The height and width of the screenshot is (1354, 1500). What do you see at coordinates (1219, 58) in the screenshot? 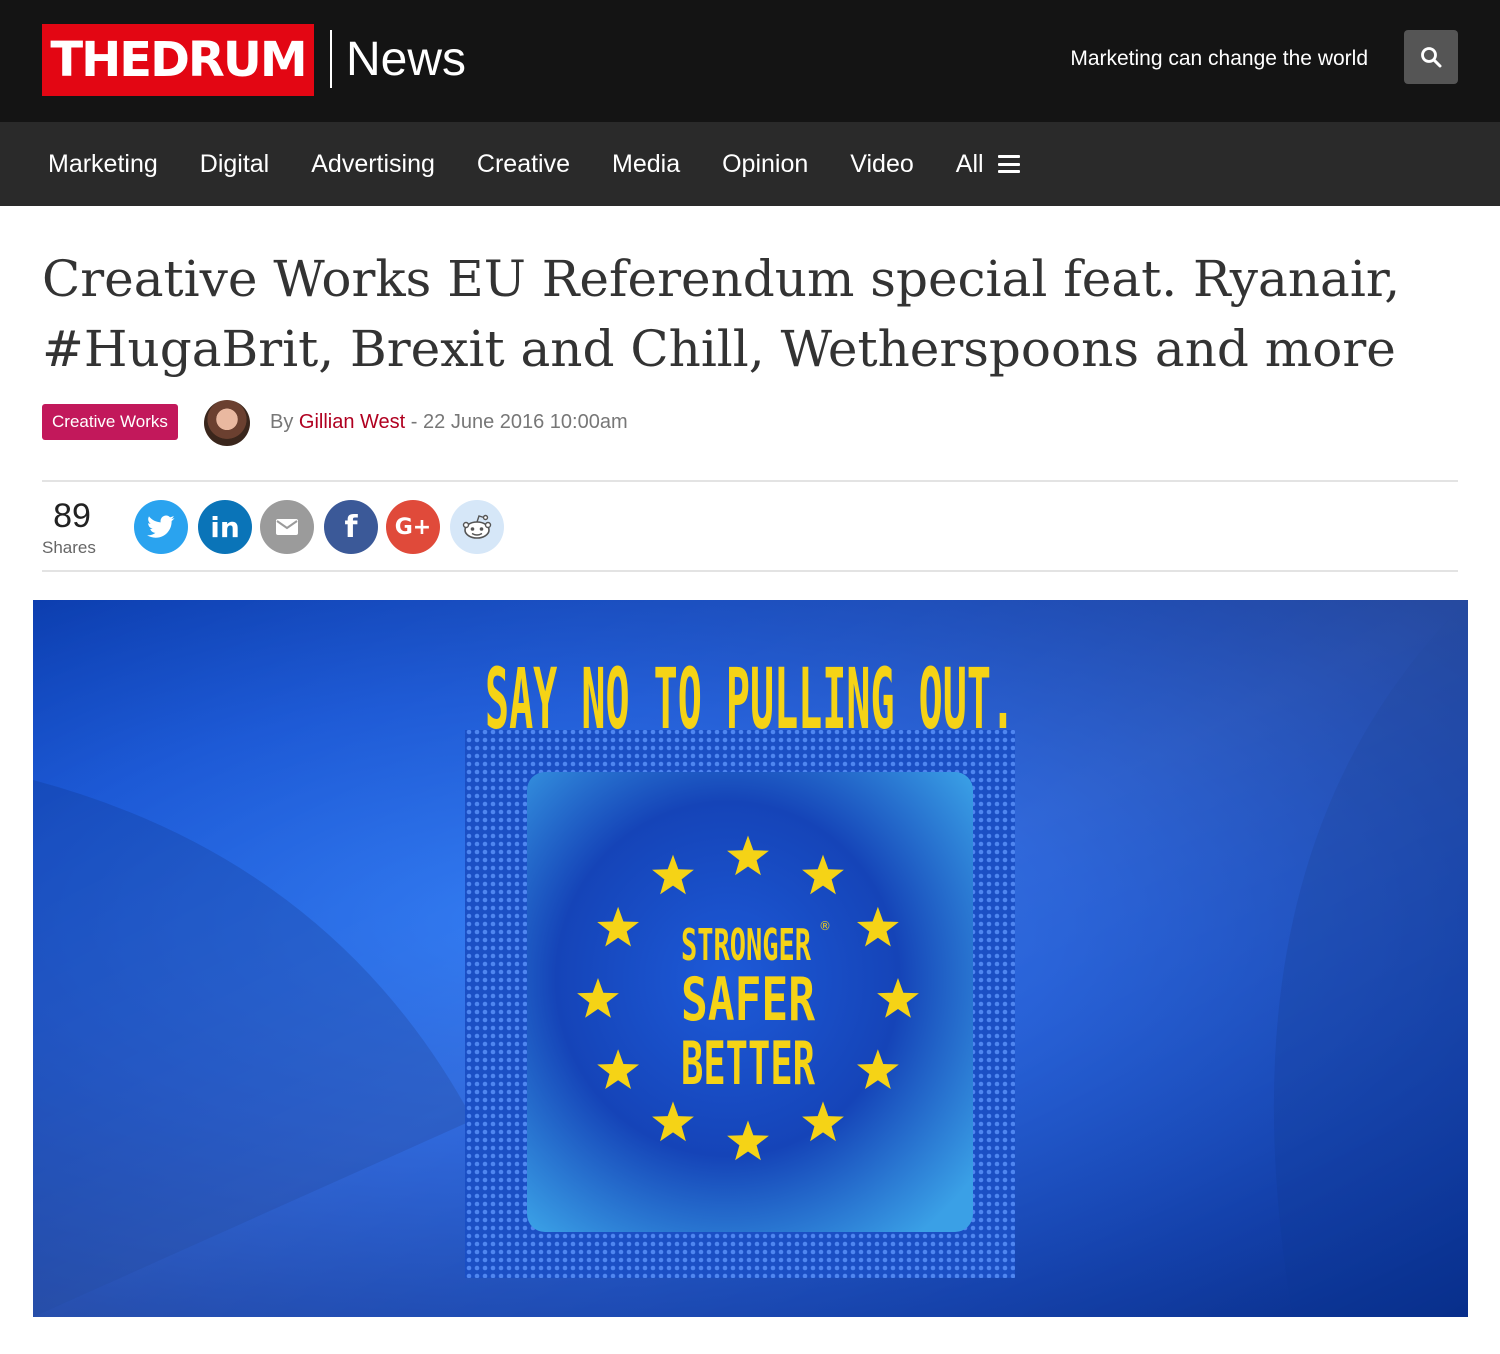
I see `site-tagline: Marketing can change the world` at bounding box center [1219, 58].